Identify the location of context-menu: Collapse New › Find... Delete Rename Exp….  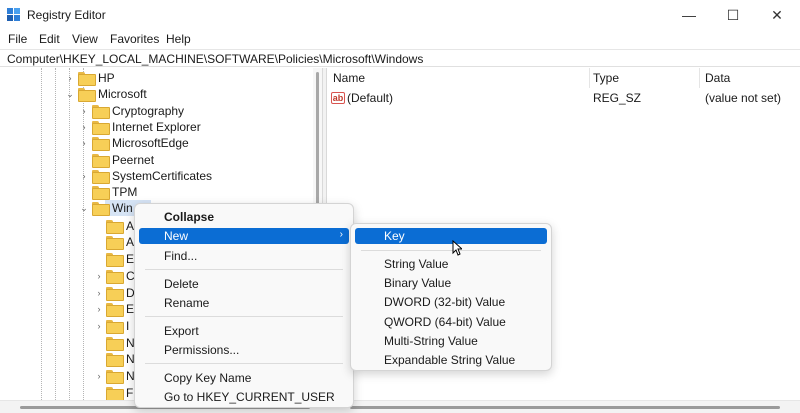
(244, 305).